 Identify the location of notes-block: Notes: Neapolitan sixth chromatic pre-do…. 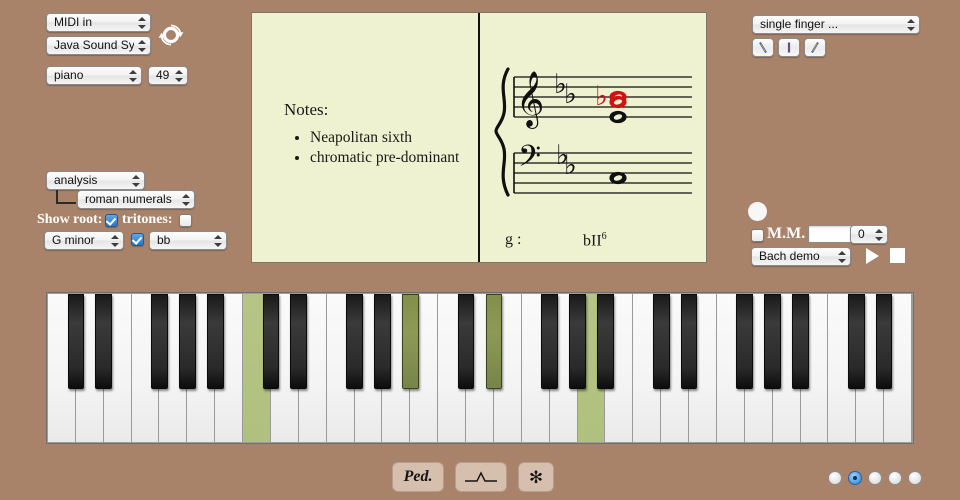
(374, 134).